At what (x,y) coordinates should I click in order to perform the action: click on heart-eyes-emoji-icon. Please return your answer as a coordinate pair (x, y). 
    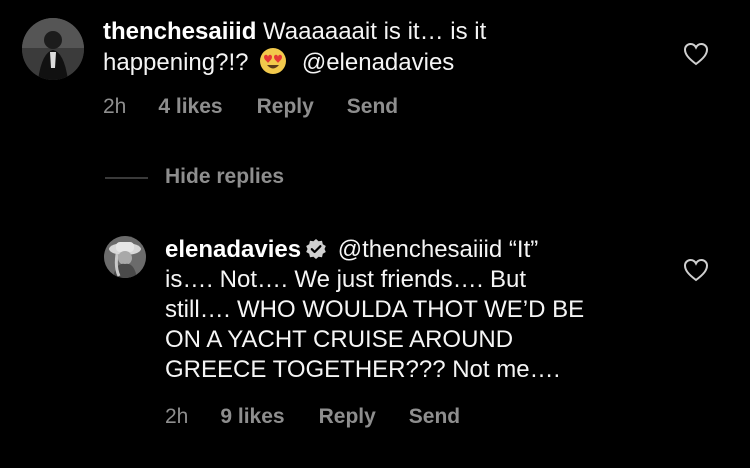
    Looking at the image, I should click on (273, 61).